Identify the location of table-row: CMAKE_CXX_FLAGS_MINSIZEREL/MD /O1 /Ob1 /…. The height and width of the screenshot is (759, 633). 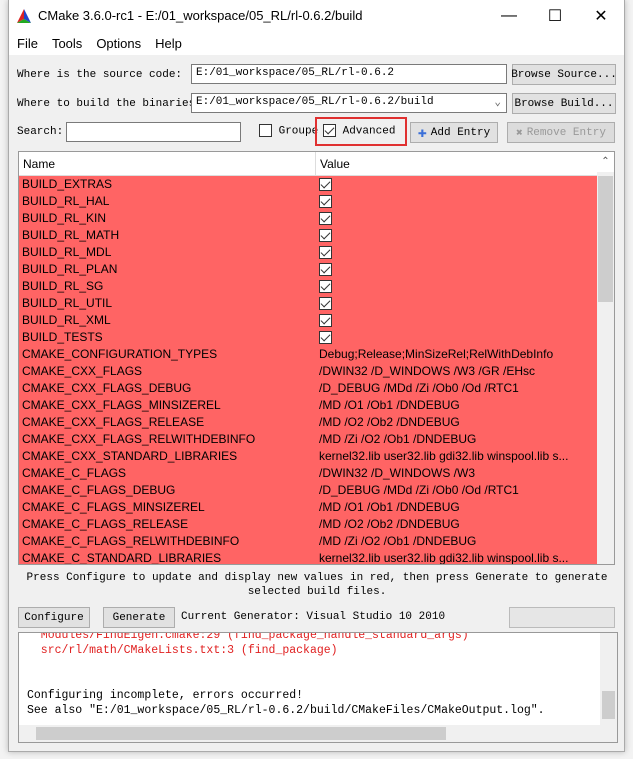
(316, 405).